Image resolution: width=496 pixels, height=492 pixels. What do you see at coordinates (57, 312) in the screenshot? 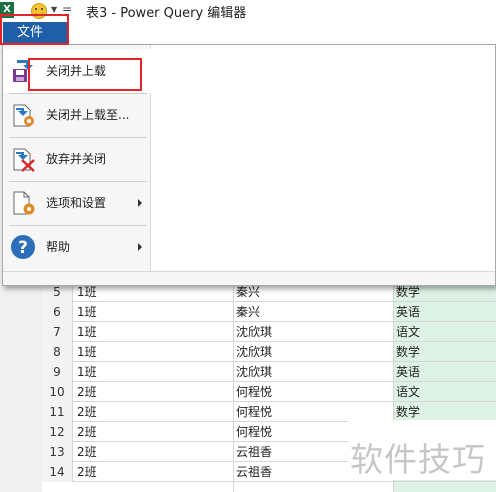
I see `row-number: 6` at bounding box center [57, 312].